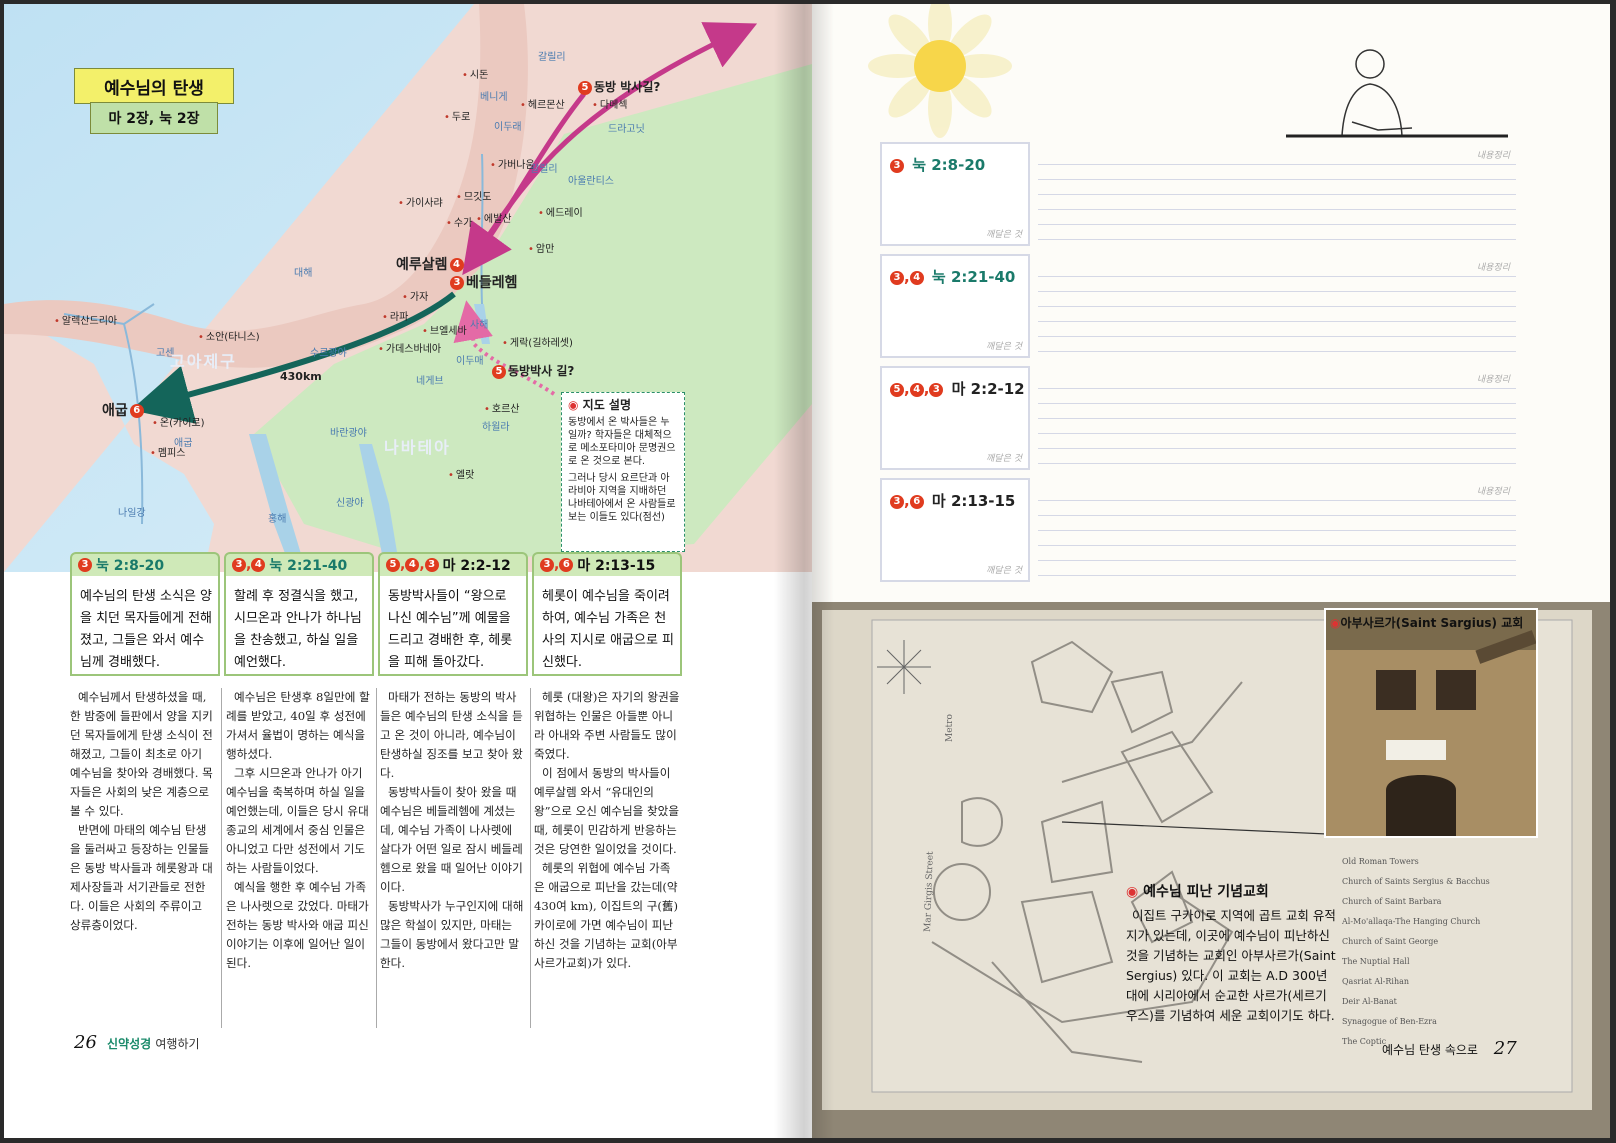 Image resolution: width=1616 pixels, height=1143 pixels. Describe the element at coordinates (470, 361) in the screenshot. I see `region-label: 이두매` at that location.